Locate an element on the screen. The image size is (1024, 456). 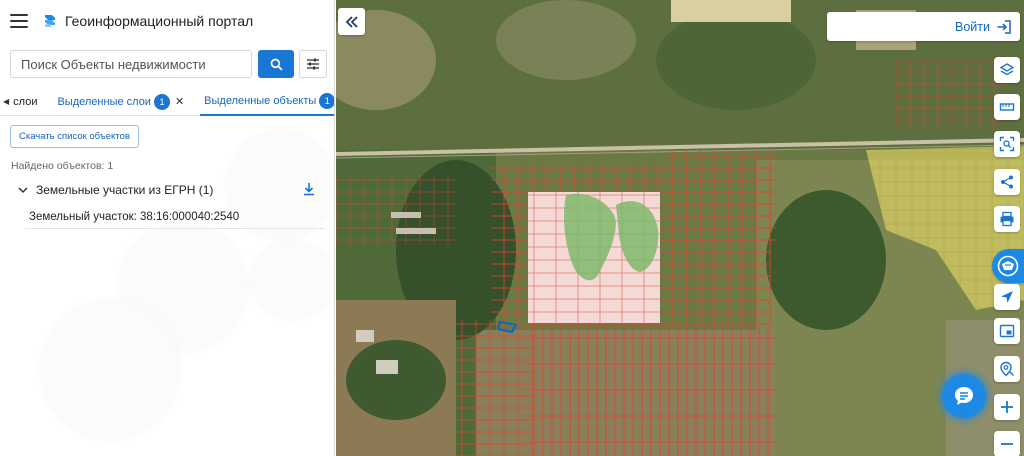
layers-button is located at coordinates (1007, 70).